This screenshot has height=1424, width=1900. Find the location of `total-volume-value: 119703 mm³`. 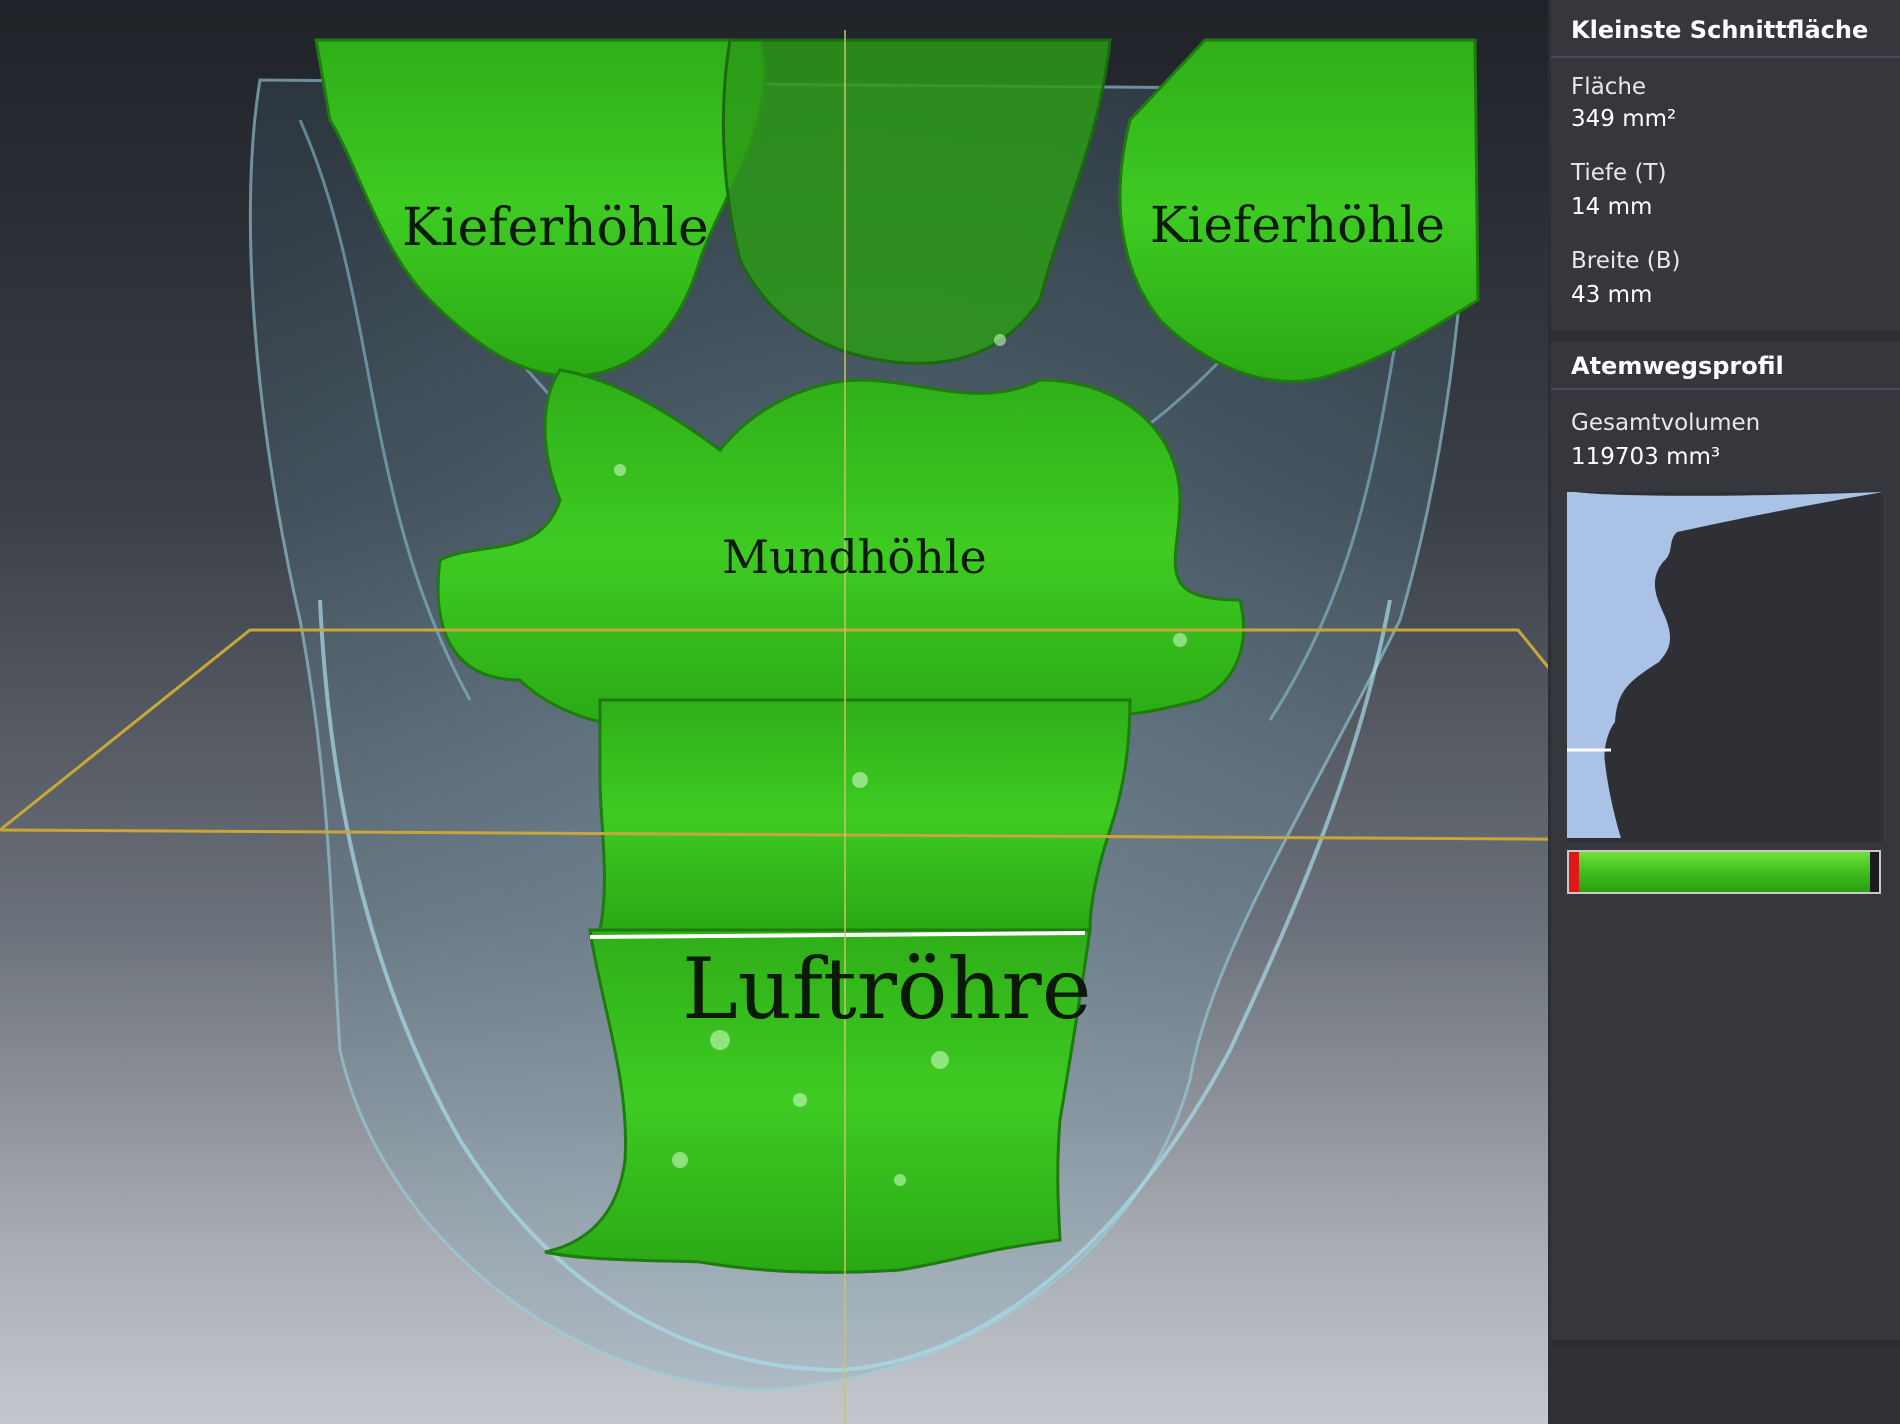

total-volume-value: 119703 mm³ is located at coordinates (1646, 457).